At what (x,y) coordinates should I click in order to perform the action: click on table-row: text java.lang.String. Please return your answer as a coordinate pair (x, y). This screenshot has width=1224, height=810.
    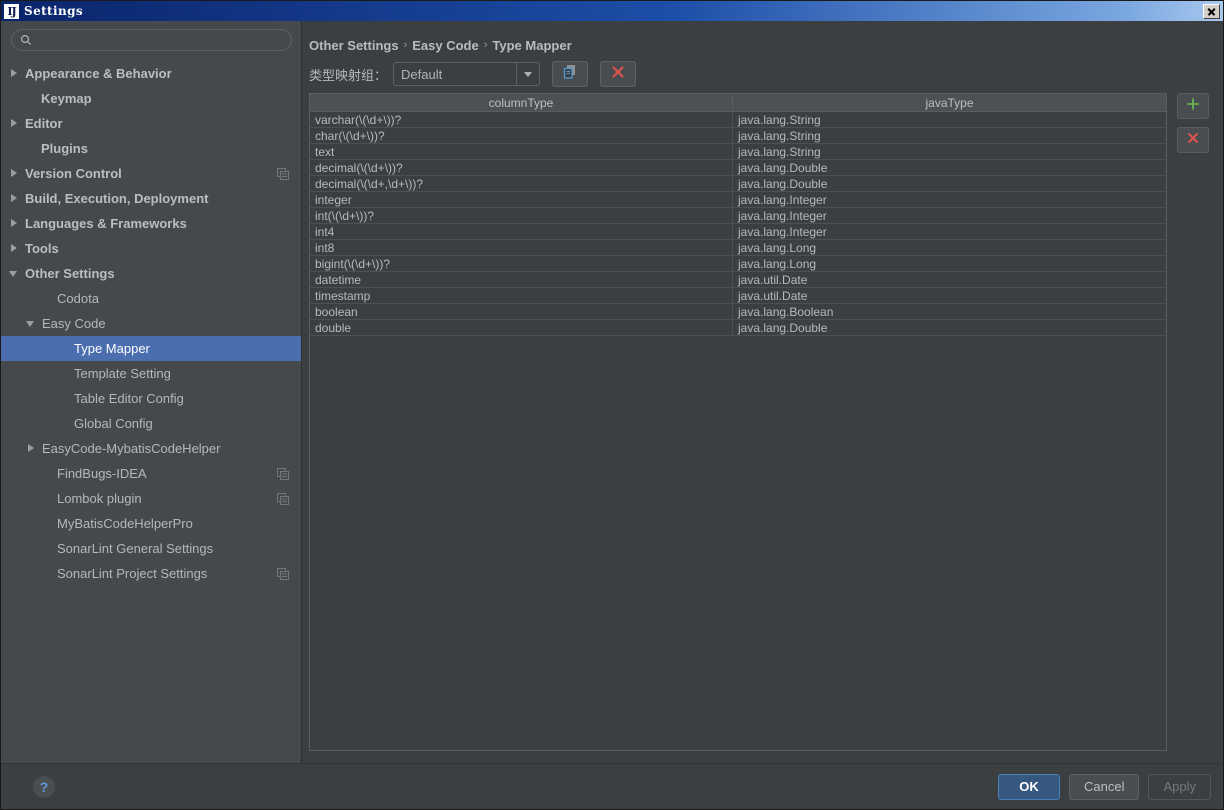
    Looking at the image, I should click on (738, 152).